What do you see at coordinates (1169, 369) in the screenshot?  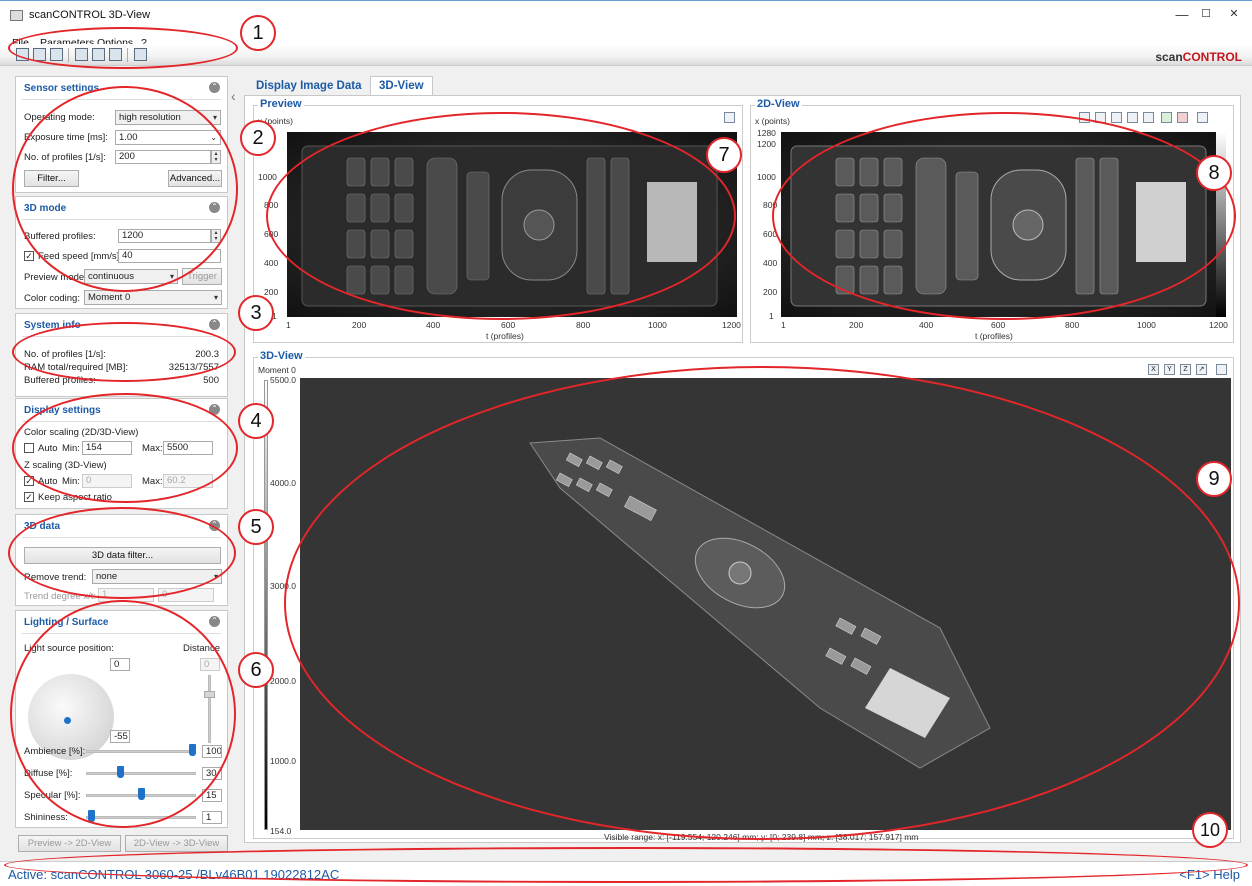 I see `view-y-axis-icon: Y` at bounding box center [1169, 369].